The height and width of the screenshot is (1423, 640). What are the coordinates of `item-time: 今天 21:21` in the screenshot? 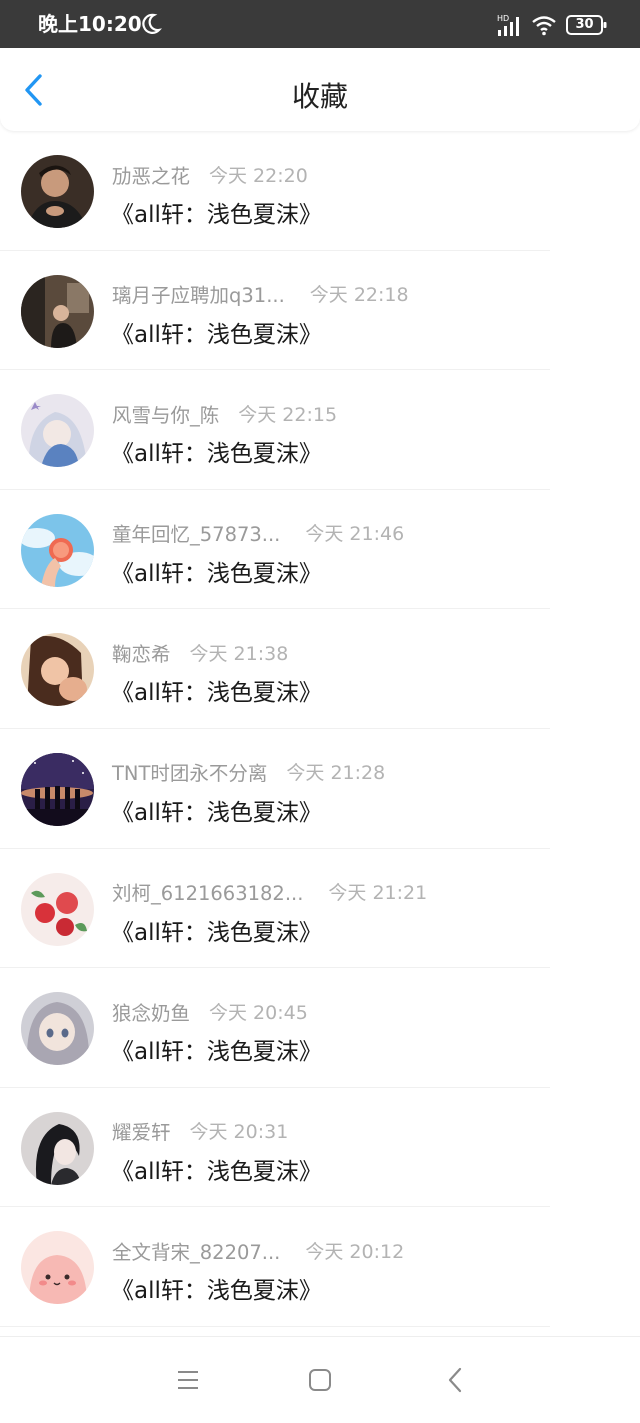 It's located at (378, 893).